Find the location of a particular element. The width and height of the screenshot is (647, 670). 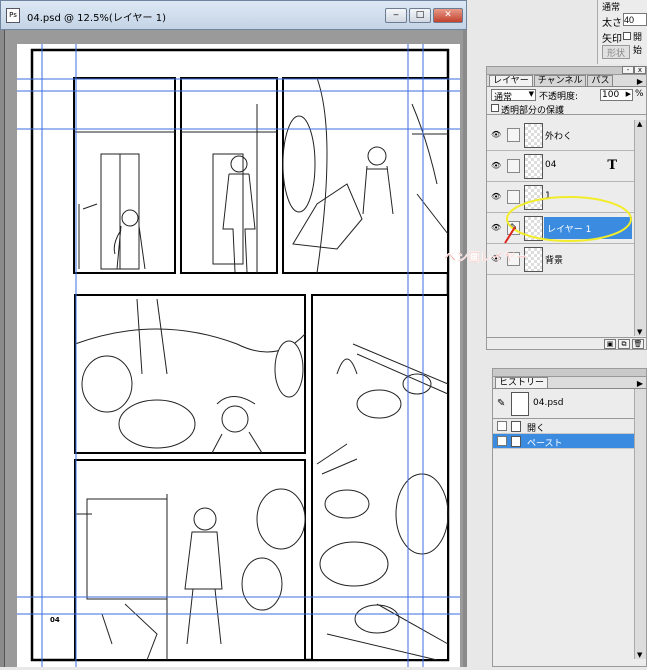

opacity-label: 不透明度: is located at coordinates (559, 97).